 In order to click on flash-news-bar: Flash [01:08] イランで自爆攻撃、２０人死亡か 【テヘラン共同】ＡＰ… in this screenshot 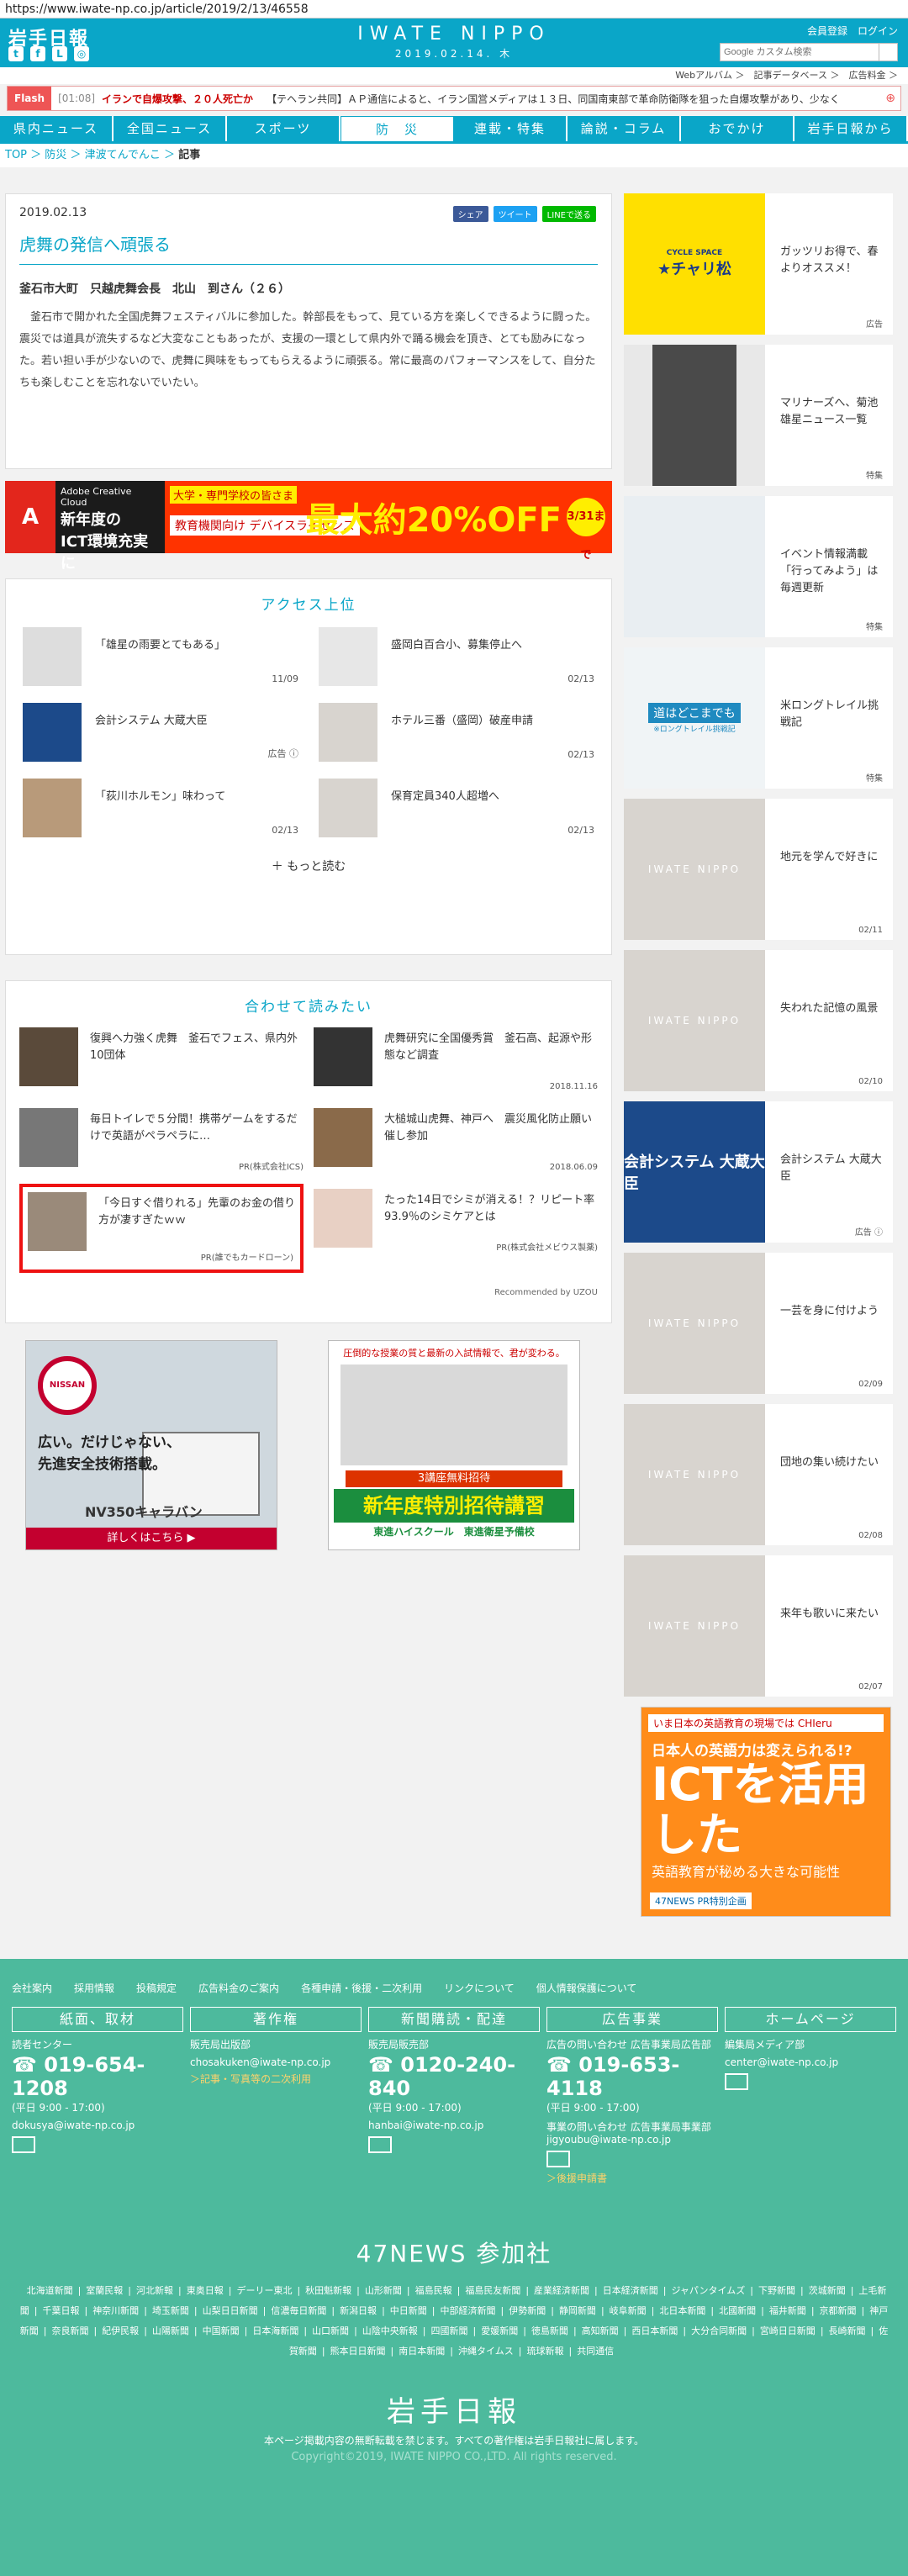, I will do `click(454, 99)`.